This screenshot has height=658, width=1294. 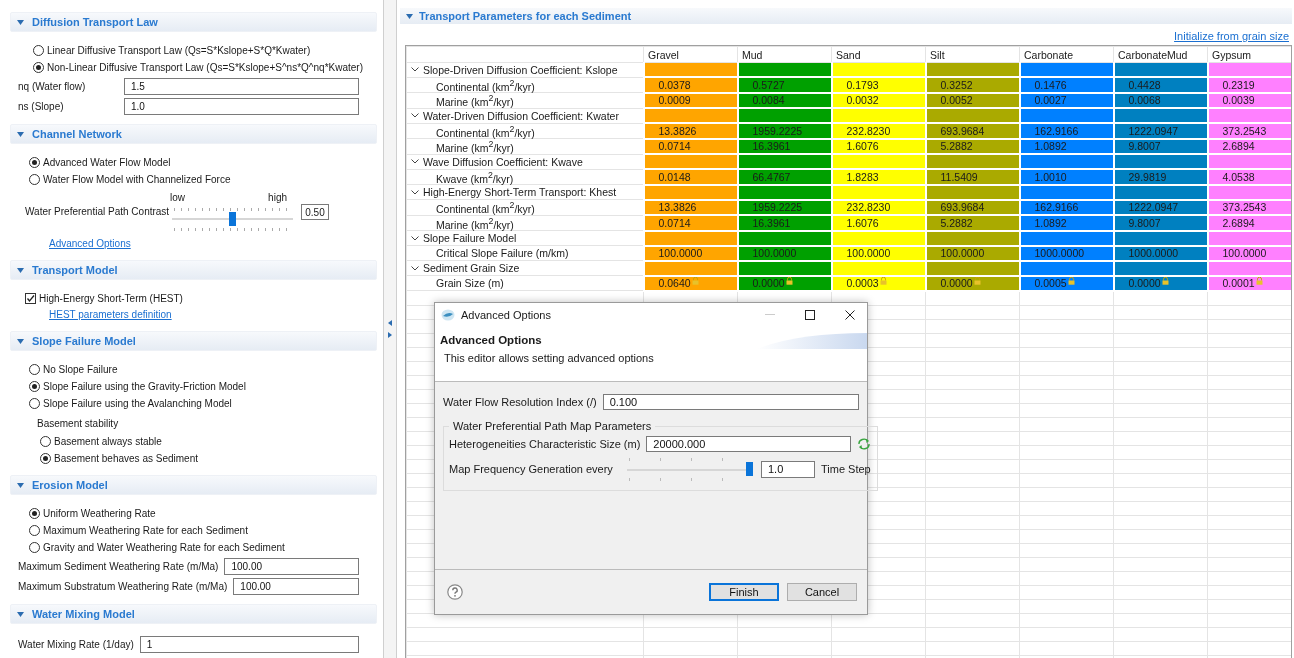 What do you see at coordinates (470, 283) in the screenshot?
I see `row-label: Grain Size (m)` at bounding box center [470, 283].